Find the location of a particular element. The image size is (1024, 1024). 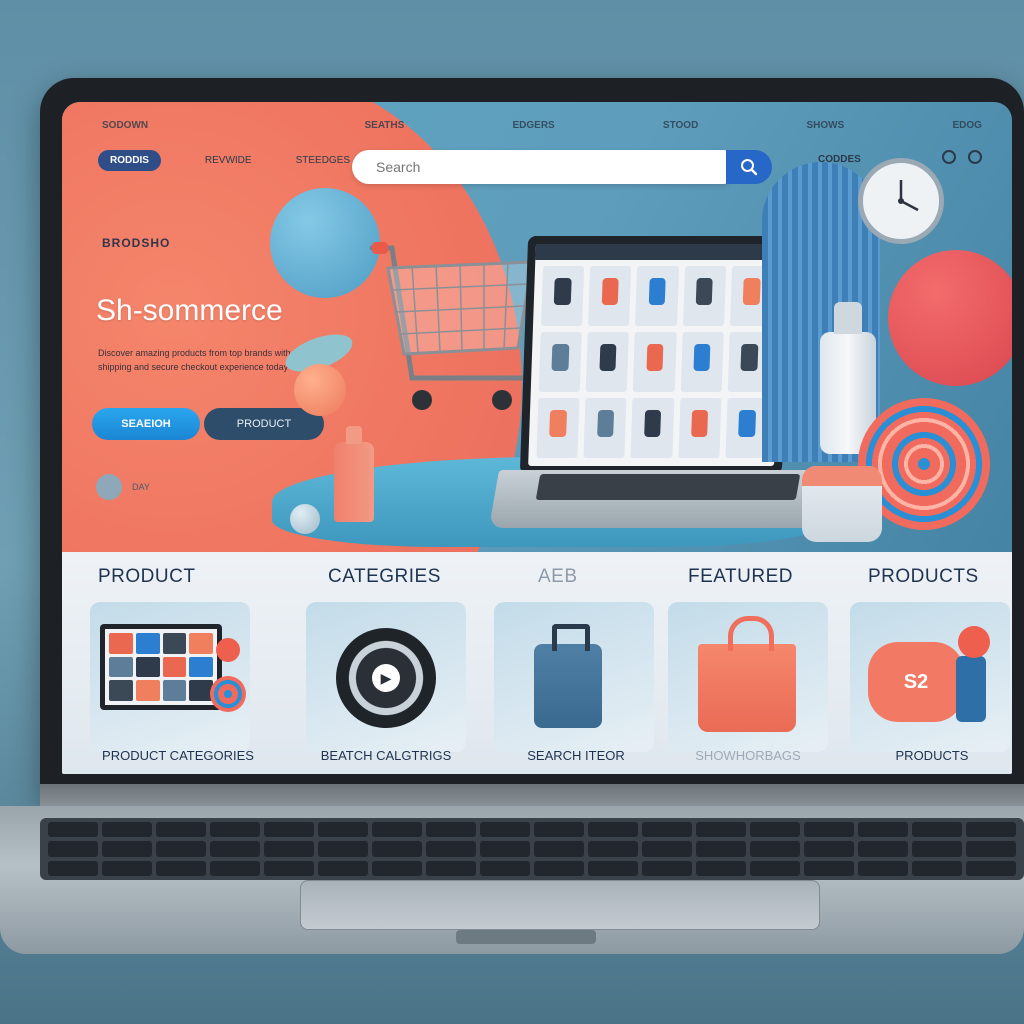

shopping-cart-icon is located at coordinates (451, 326).